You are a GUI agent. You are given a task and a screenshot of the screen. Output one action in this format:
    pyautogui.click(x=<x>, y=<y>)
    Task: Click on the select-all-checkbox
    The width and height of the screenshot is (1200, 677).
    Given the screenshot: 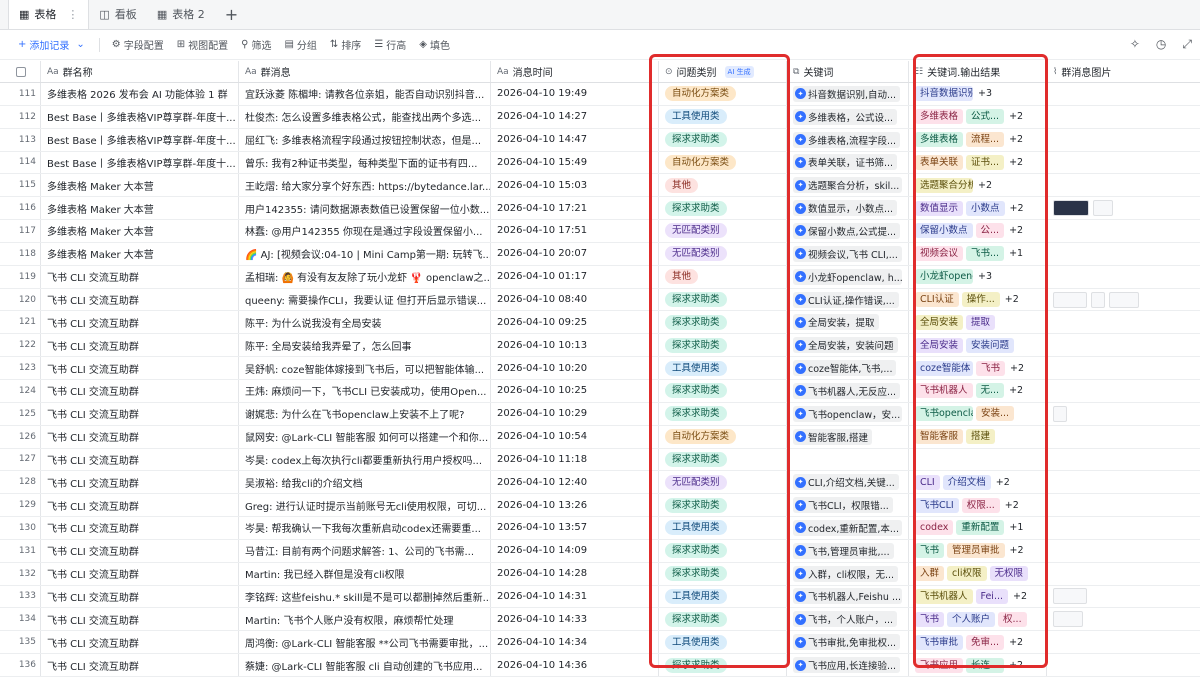 What is the action you would take?
    pyautogui.click(x=20, y=71)
    